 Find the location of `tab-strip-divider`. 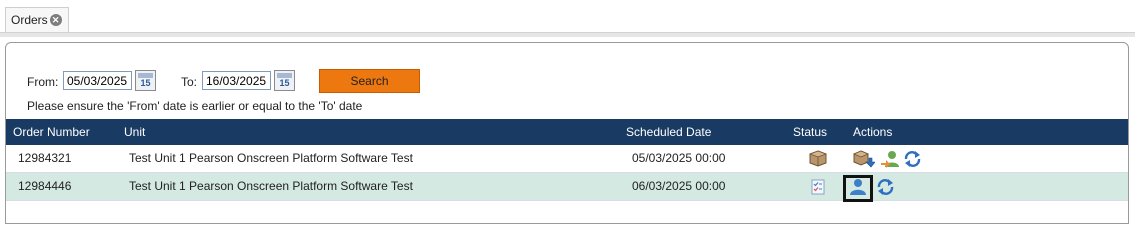

tab-strip-divider is located at coordinates (567, 34).